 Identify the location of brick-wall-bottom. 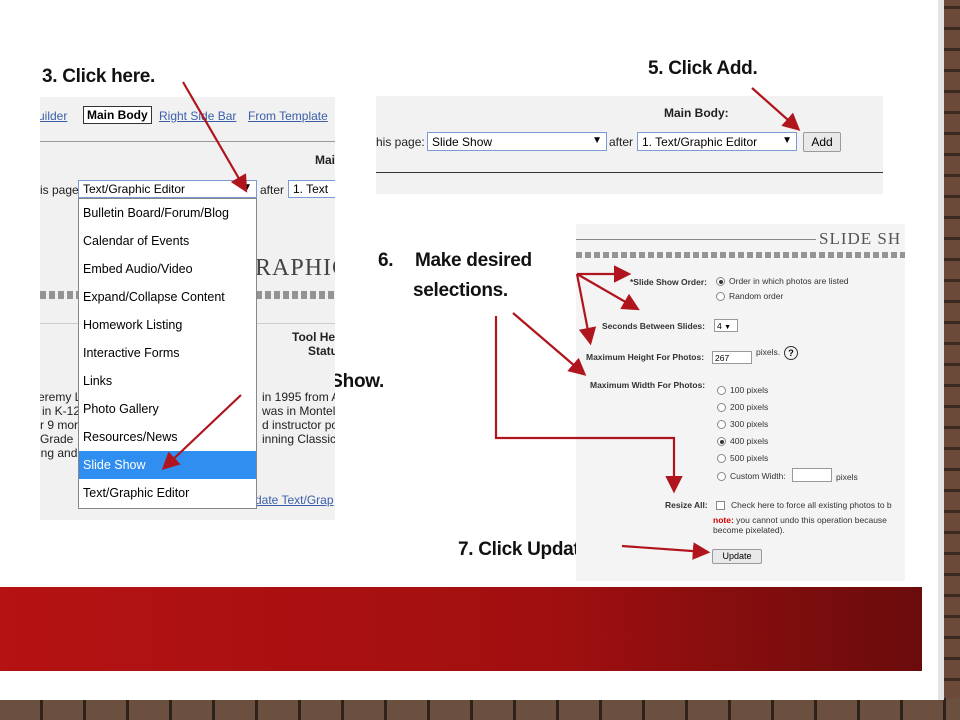
(480, 709).